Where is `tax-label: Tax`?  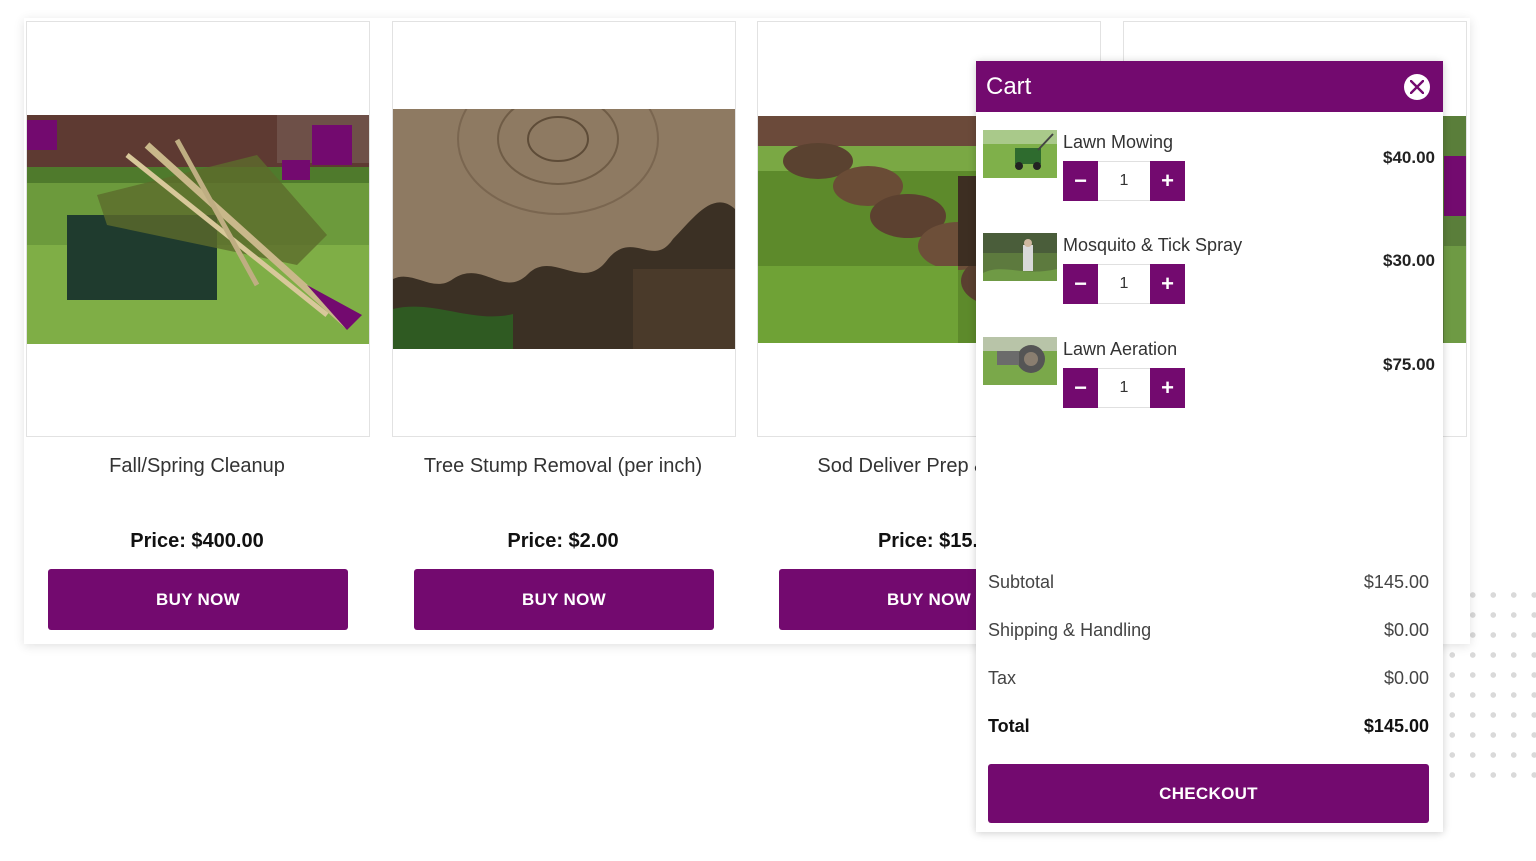 tax-label: Tax is located at coordinates (1002, 678).